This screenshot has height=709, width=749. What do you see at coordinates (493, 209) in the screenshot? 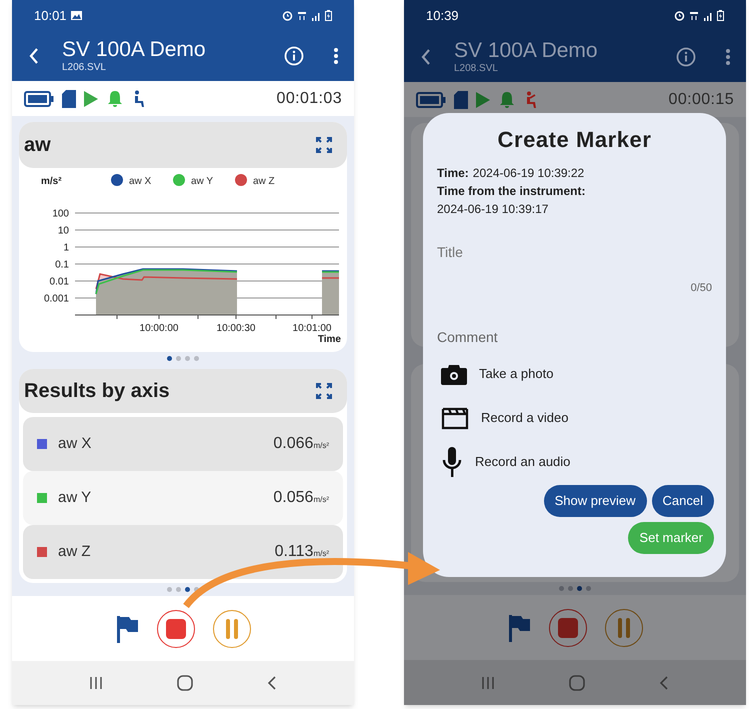
I see `instrument-time-value: 2024-06-19 10:39:17` at bounding box center [493, 209].